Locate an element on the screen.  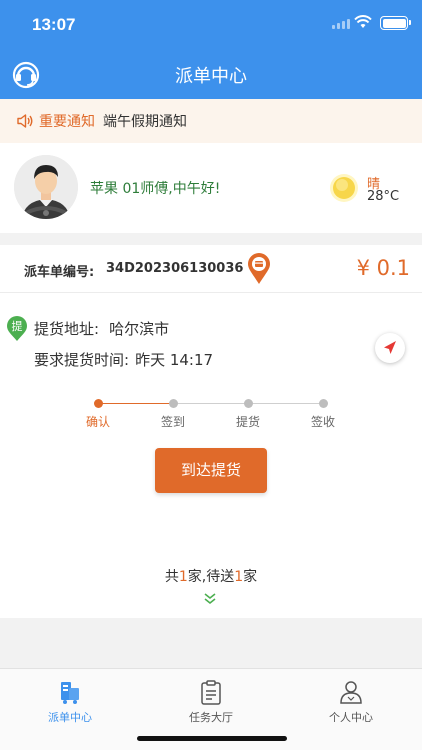
order-price: ¥ 0.1 is located at coordinates (383, 268).